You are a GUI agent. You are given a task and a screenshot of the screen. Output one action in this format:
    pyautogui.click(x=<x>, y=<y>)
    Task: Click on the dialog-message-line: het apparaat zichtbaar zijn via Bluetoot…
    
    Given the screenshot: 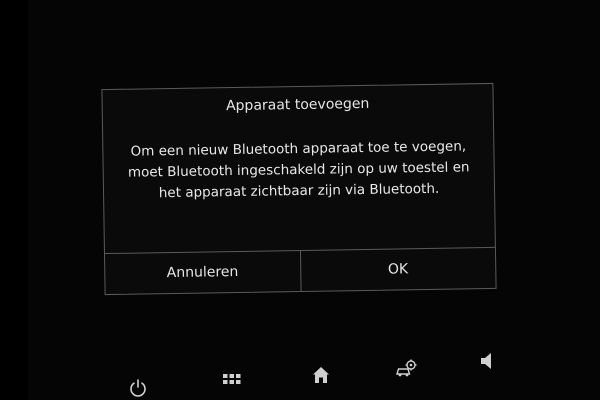 What is the action you would take?
    pyautogui.click(x=299, y=191)
    